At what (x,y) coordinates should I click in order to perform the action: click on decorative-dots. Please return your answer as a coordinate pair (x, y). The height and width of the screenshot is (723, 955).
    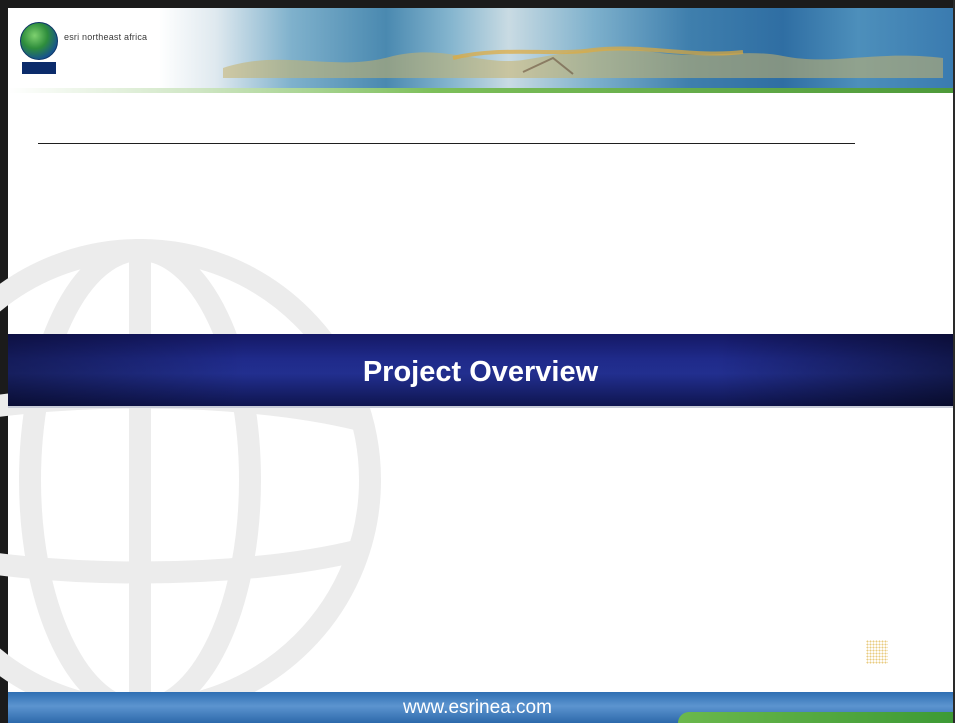
    Looking at the image, I should click on (877, 652).